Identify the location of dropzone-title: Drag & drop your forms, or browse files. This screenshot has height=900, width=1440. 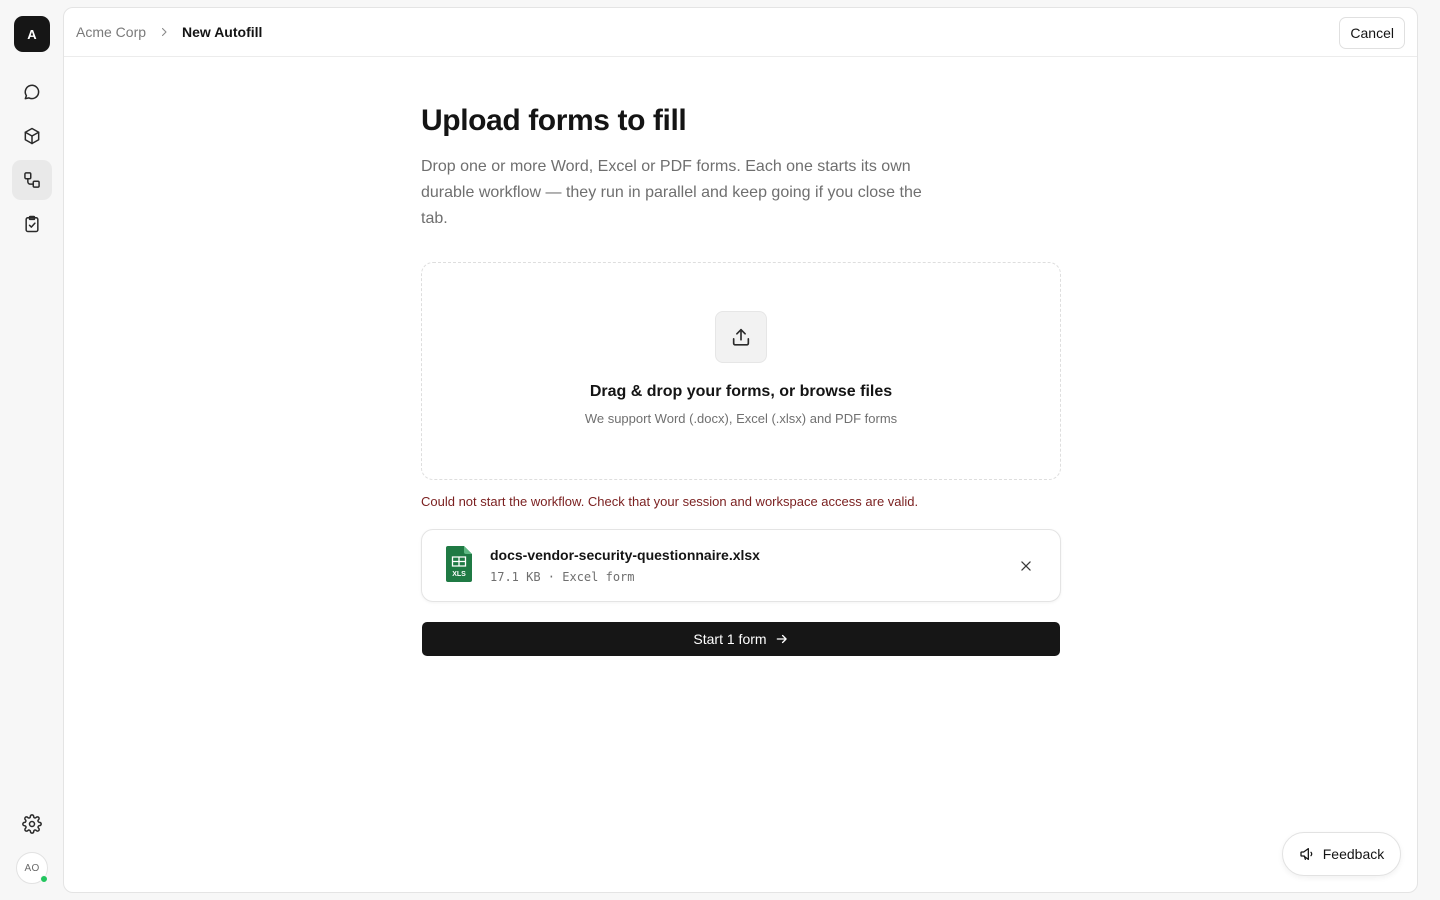
(741, 392).